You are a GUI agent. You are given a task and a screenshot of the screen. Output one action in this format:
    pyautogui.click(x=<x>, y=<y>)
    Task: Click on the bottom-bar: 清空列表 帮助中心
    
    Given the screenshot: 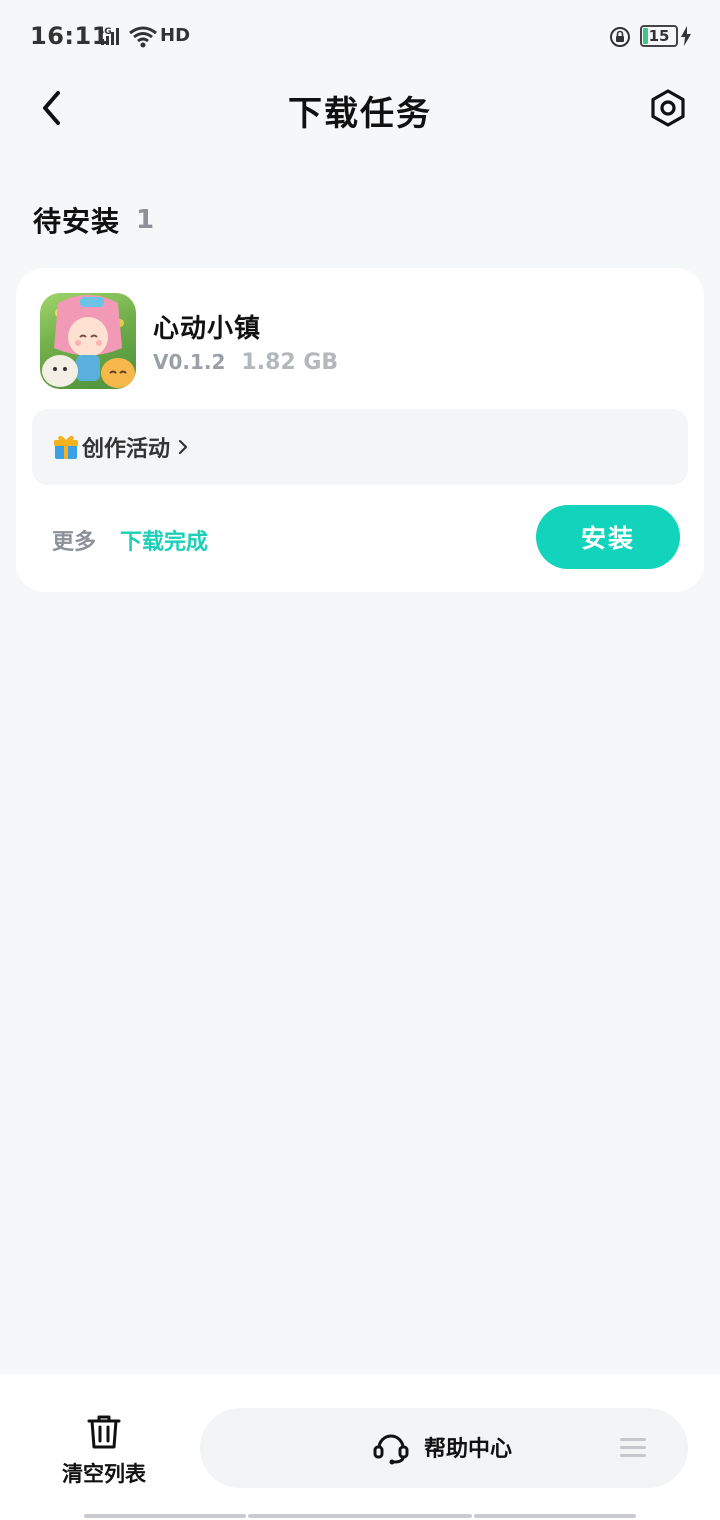 What is the action you would take?
    pyautogui.click(x=360, y=1447)
    